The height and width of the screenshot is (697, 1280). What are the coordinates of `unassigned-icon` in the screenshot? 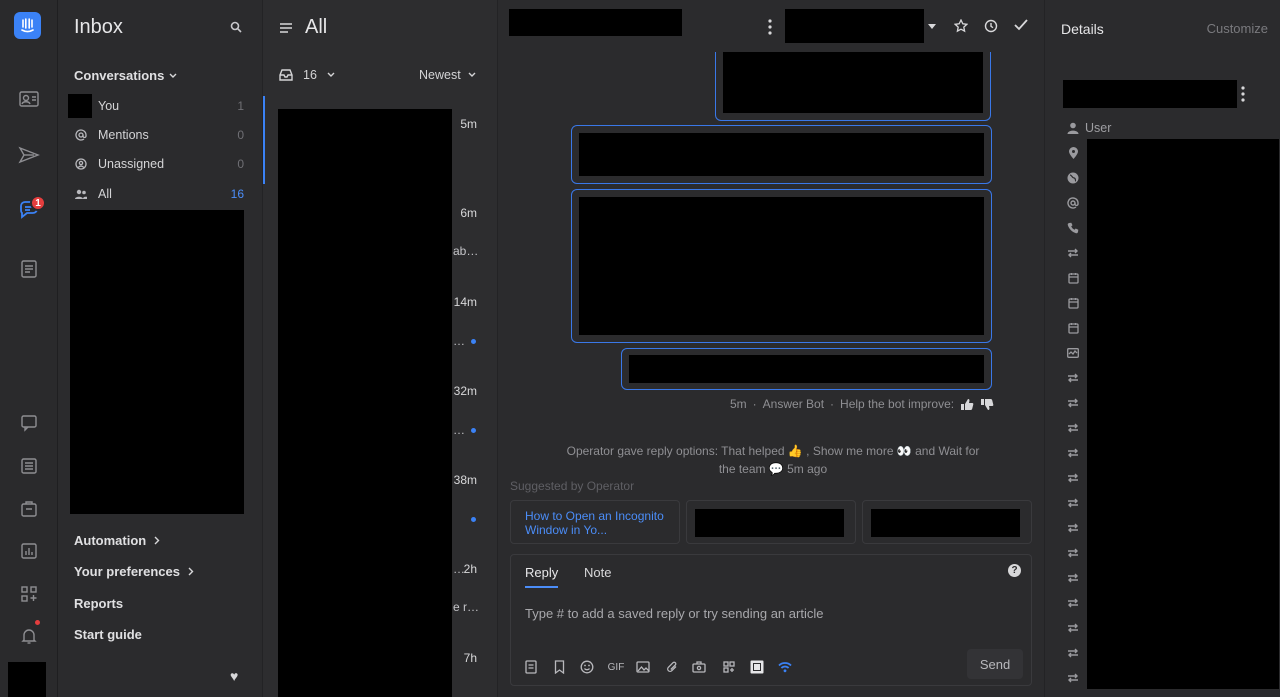 It's located at (81, 164).